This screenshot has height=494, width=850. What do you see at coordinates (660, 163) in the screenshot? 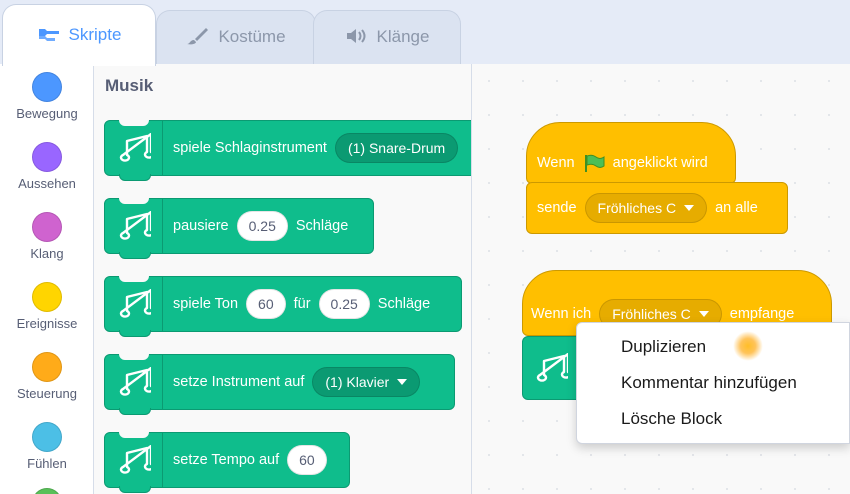
I see `block-label: angeklickt wird` at bounding box center [660, 163].